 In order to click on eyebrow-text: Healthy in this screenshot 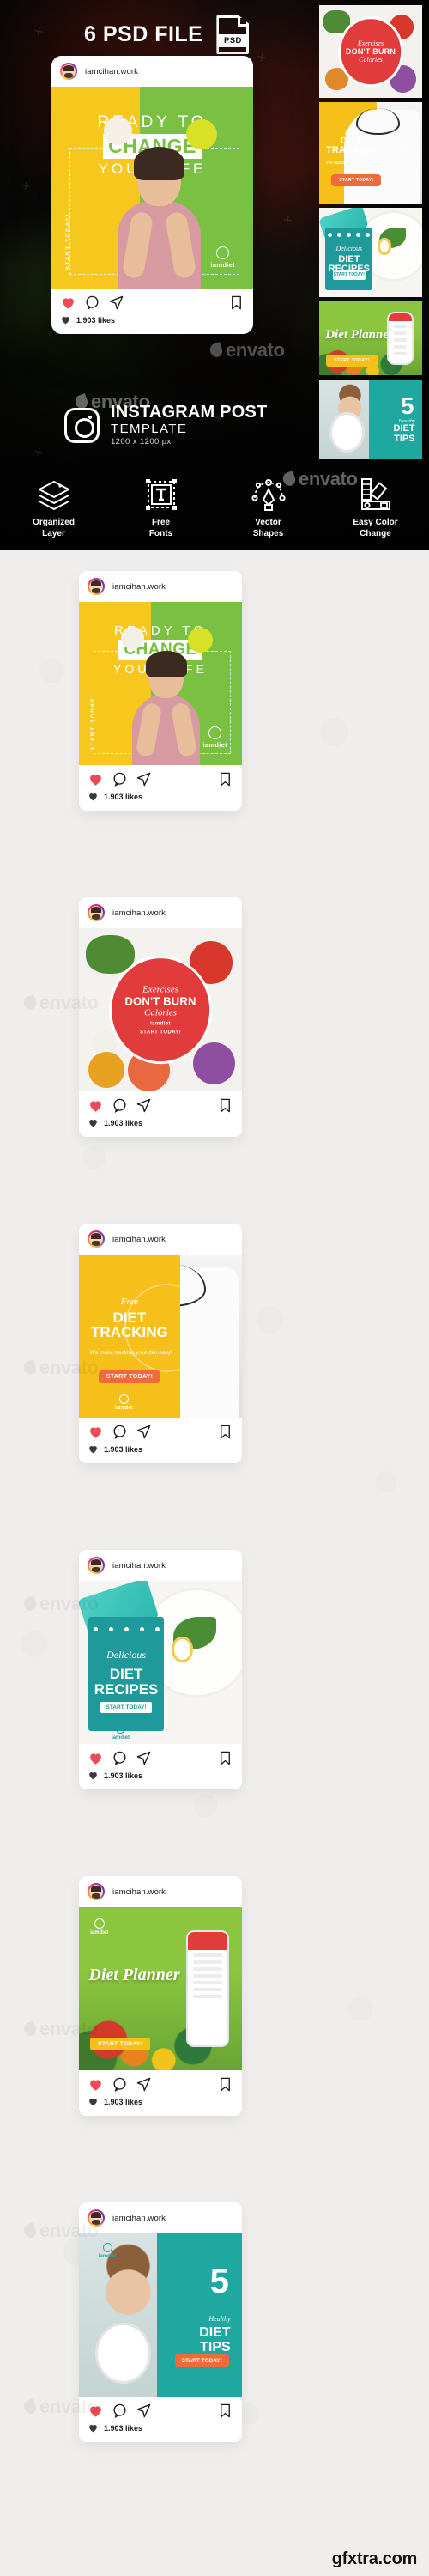, I will do `click(219, 2319)`.